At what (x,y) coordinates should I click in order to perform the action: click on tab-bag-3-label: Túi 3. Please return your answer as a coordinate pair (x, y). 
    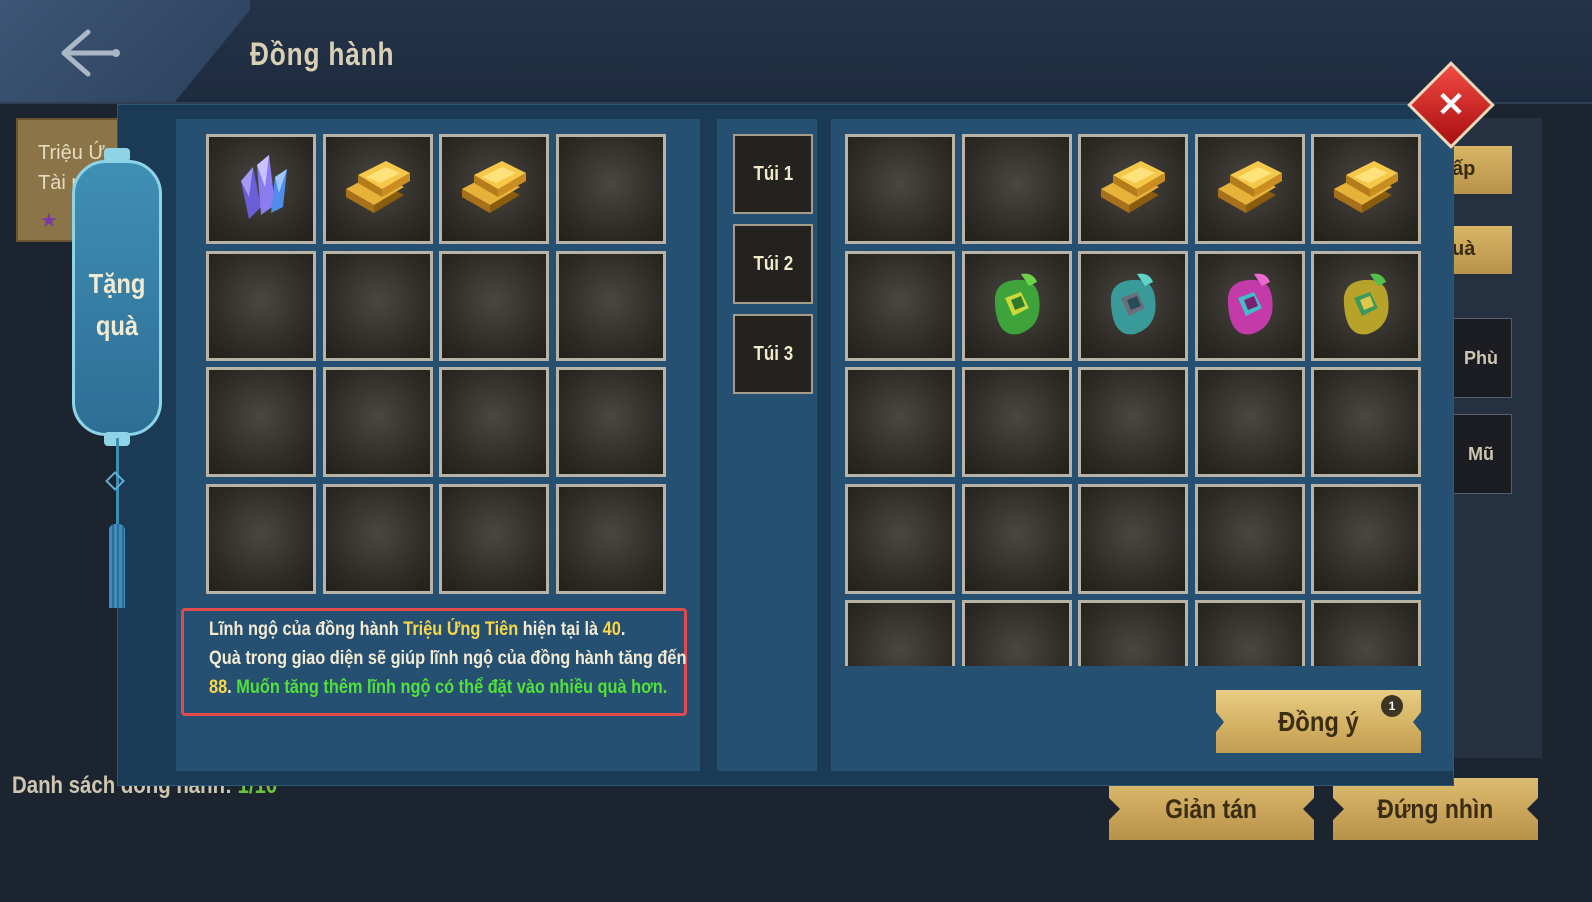
    Looking at the image, I should click on (773, 354).